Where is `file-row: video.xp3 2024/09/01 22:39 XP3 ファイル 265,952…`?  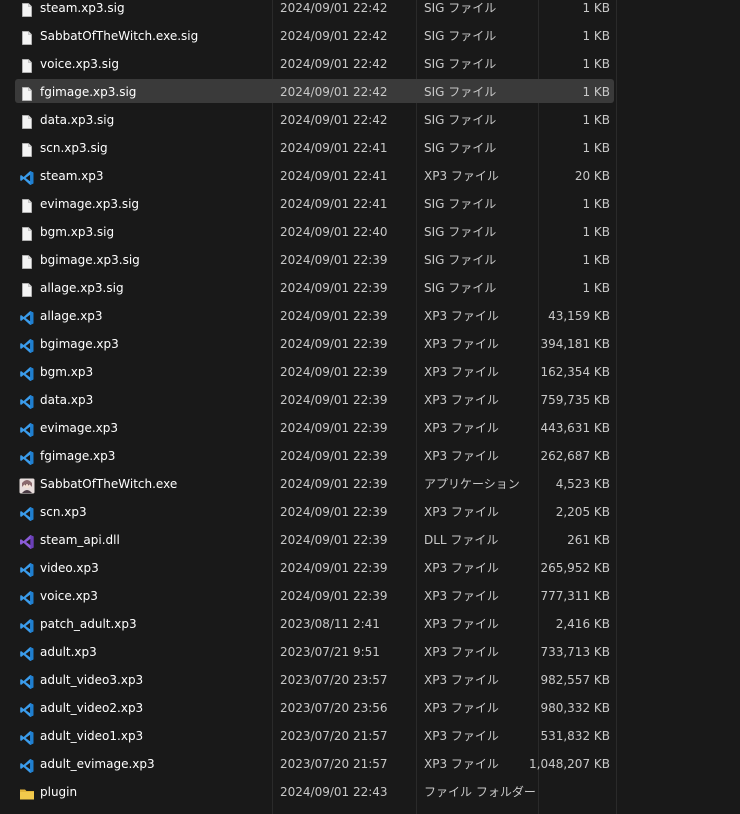 file-row: video.xp3 2024/09/01 22:39 XP3 ファイル 265,952… is located at coordinates (370, 568).